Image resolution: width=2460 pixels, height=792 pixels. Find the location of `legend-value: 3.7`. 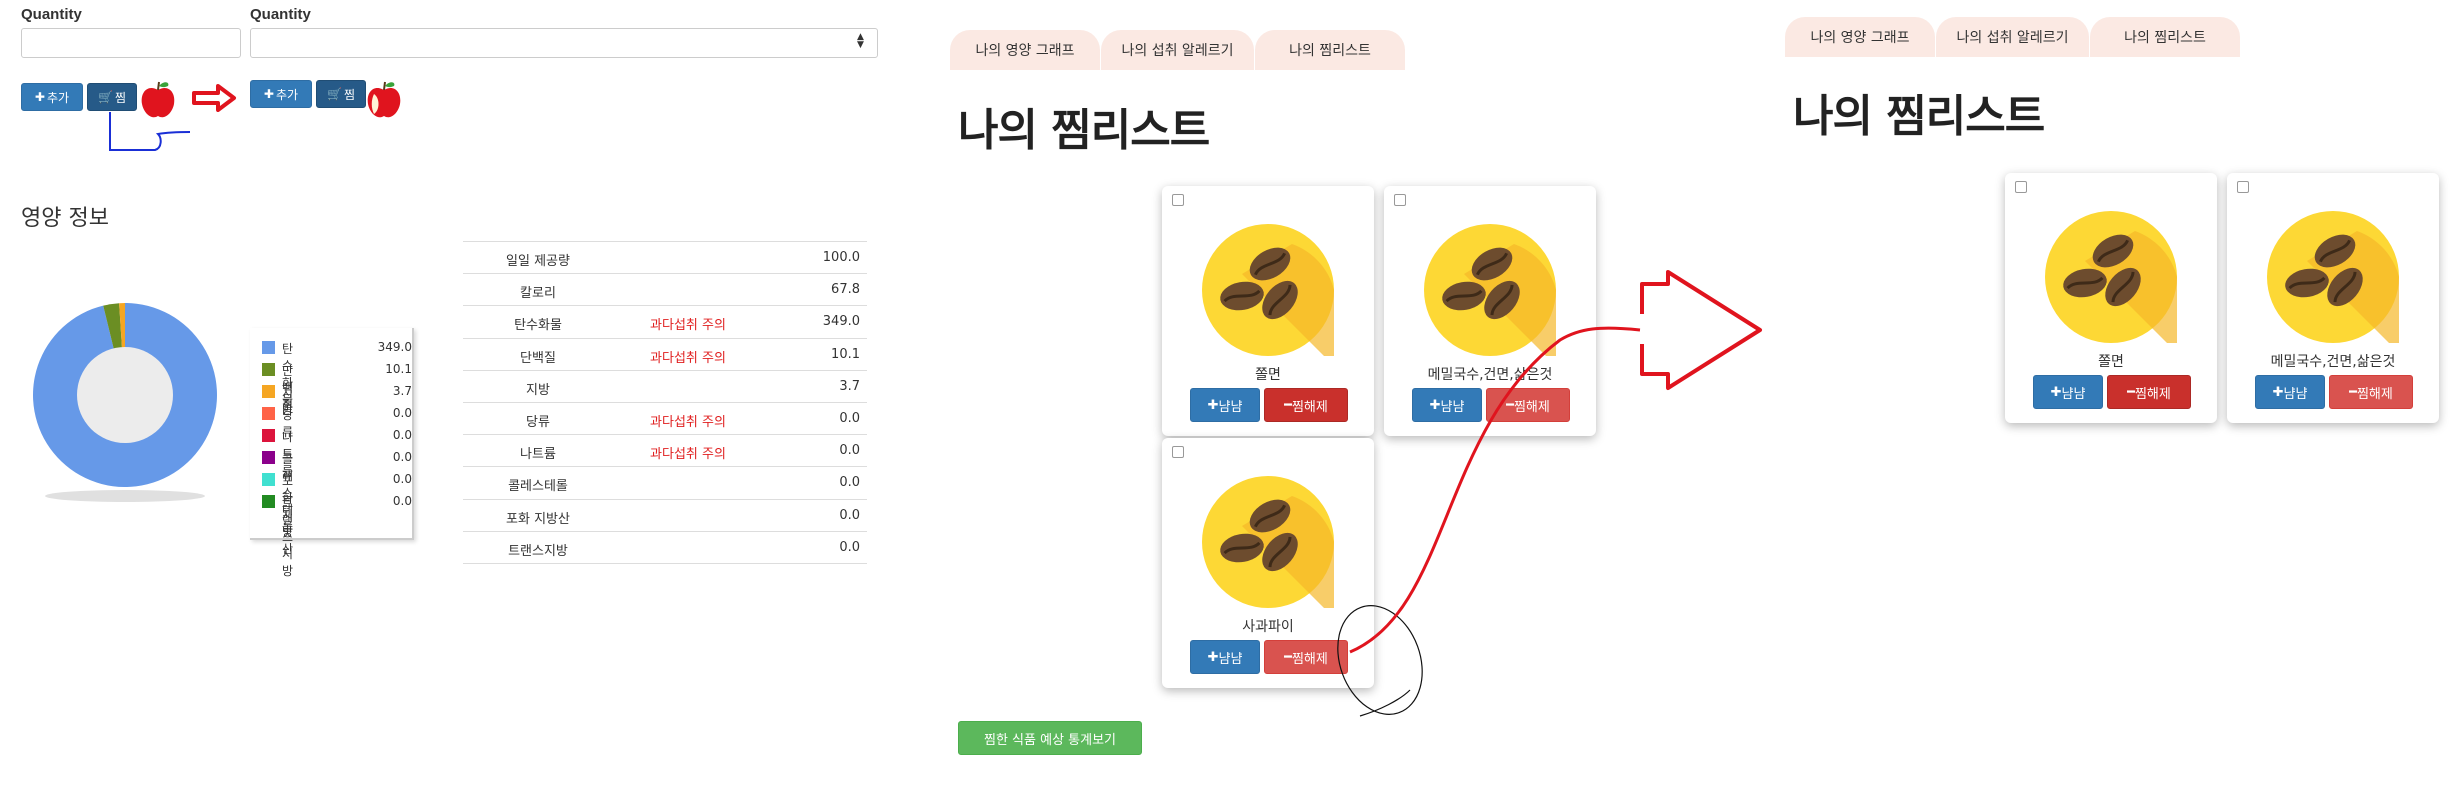

legend-value: 3.7 is located at coordinates (402, 391).